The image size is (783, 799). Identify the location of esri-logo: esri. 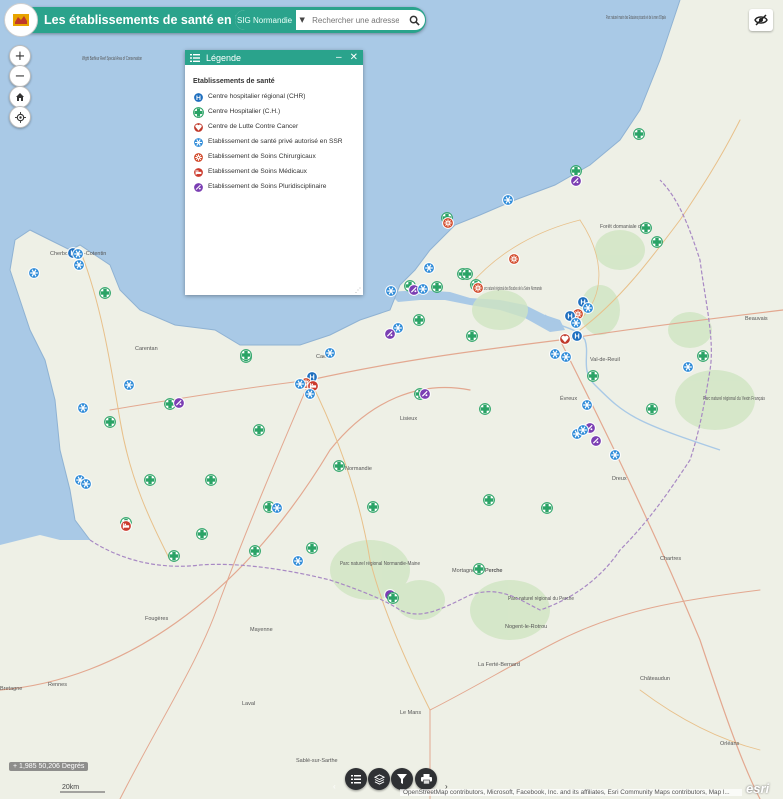
(758, 788).